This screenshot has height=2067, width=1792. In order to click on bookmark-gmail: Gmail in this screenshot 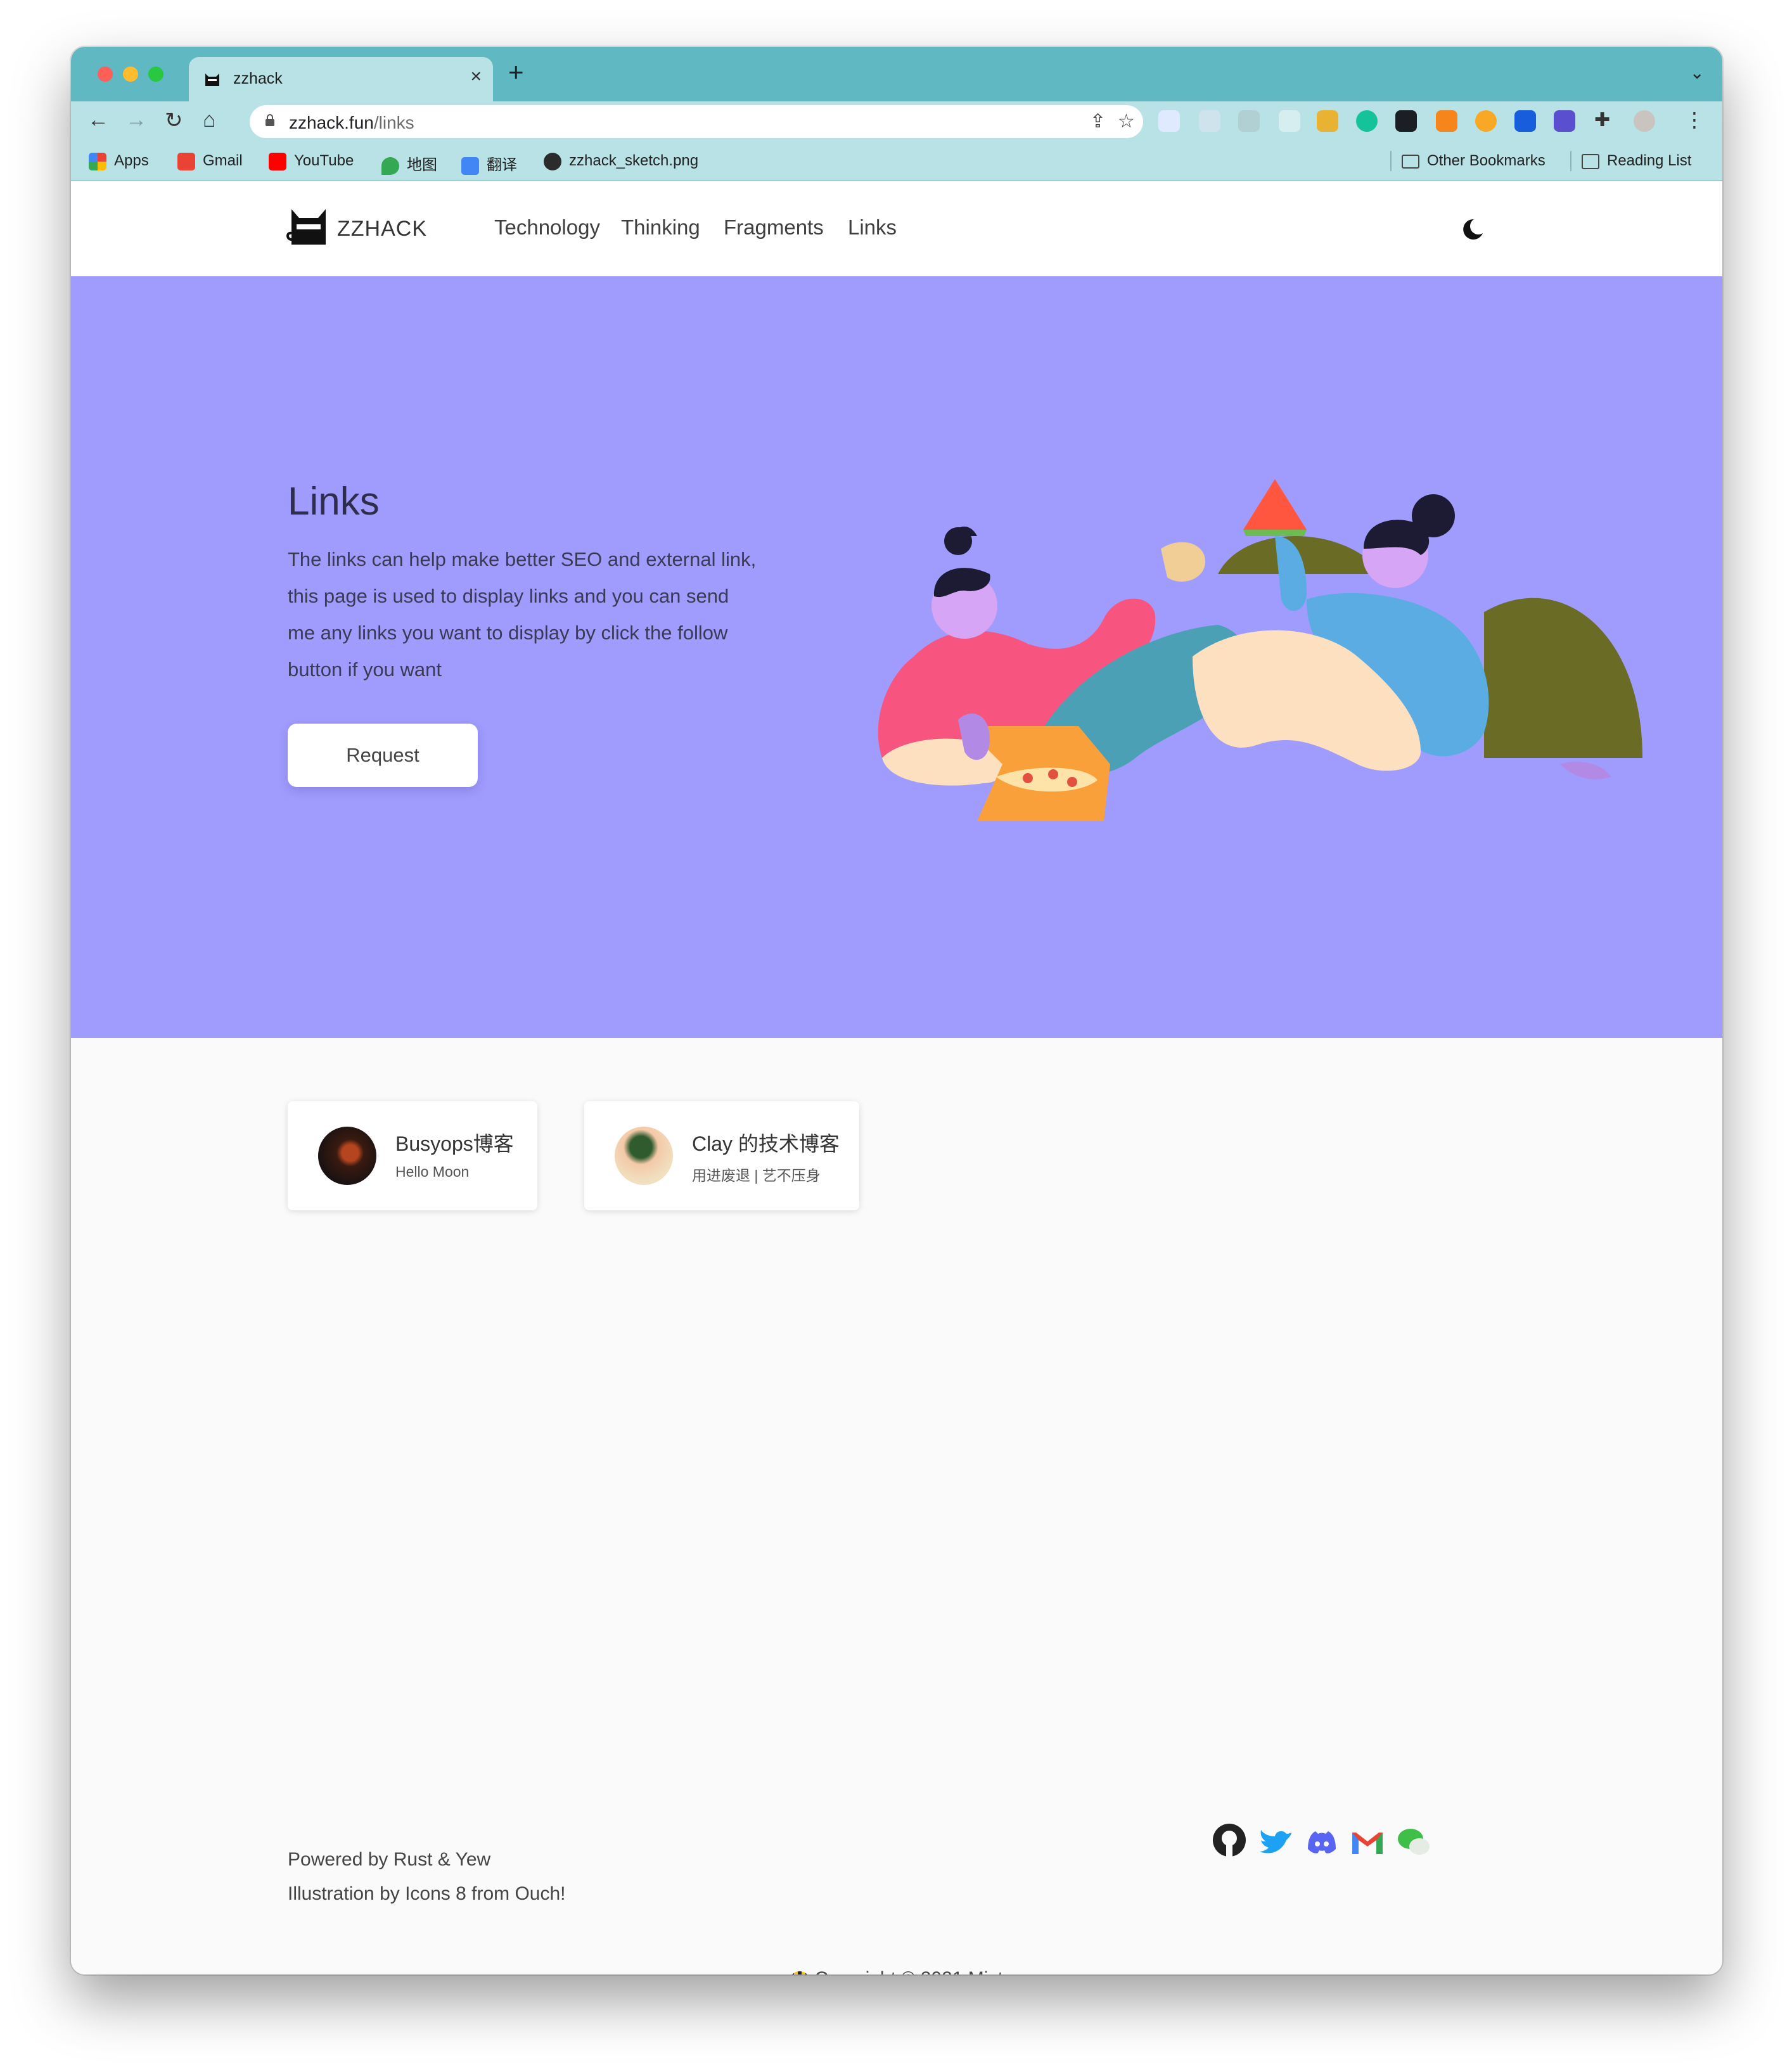, I will do `click(210, 161)`.